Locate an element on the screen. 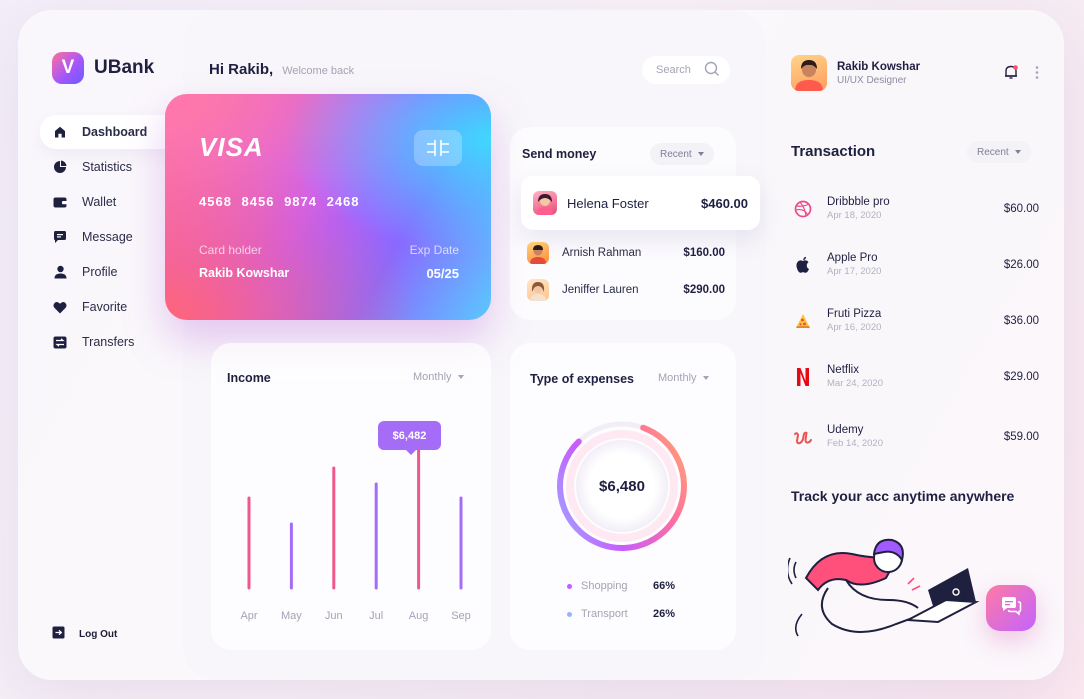  legend-item-transport: Transport 26% is located at coordinates (621, 614).